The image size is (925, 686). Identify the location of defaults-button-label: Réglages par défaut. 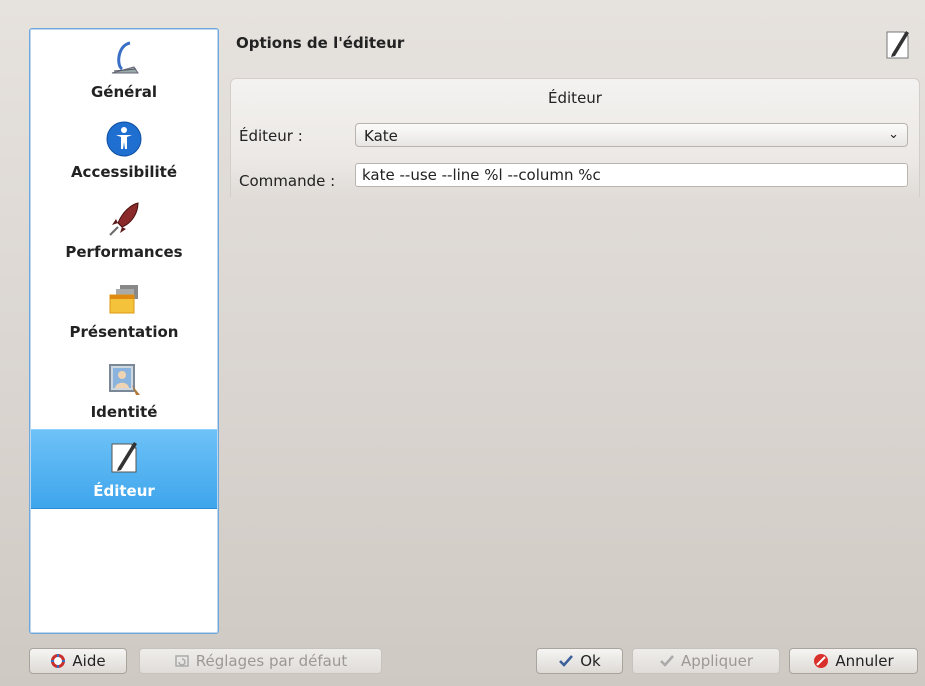
(271, 661).